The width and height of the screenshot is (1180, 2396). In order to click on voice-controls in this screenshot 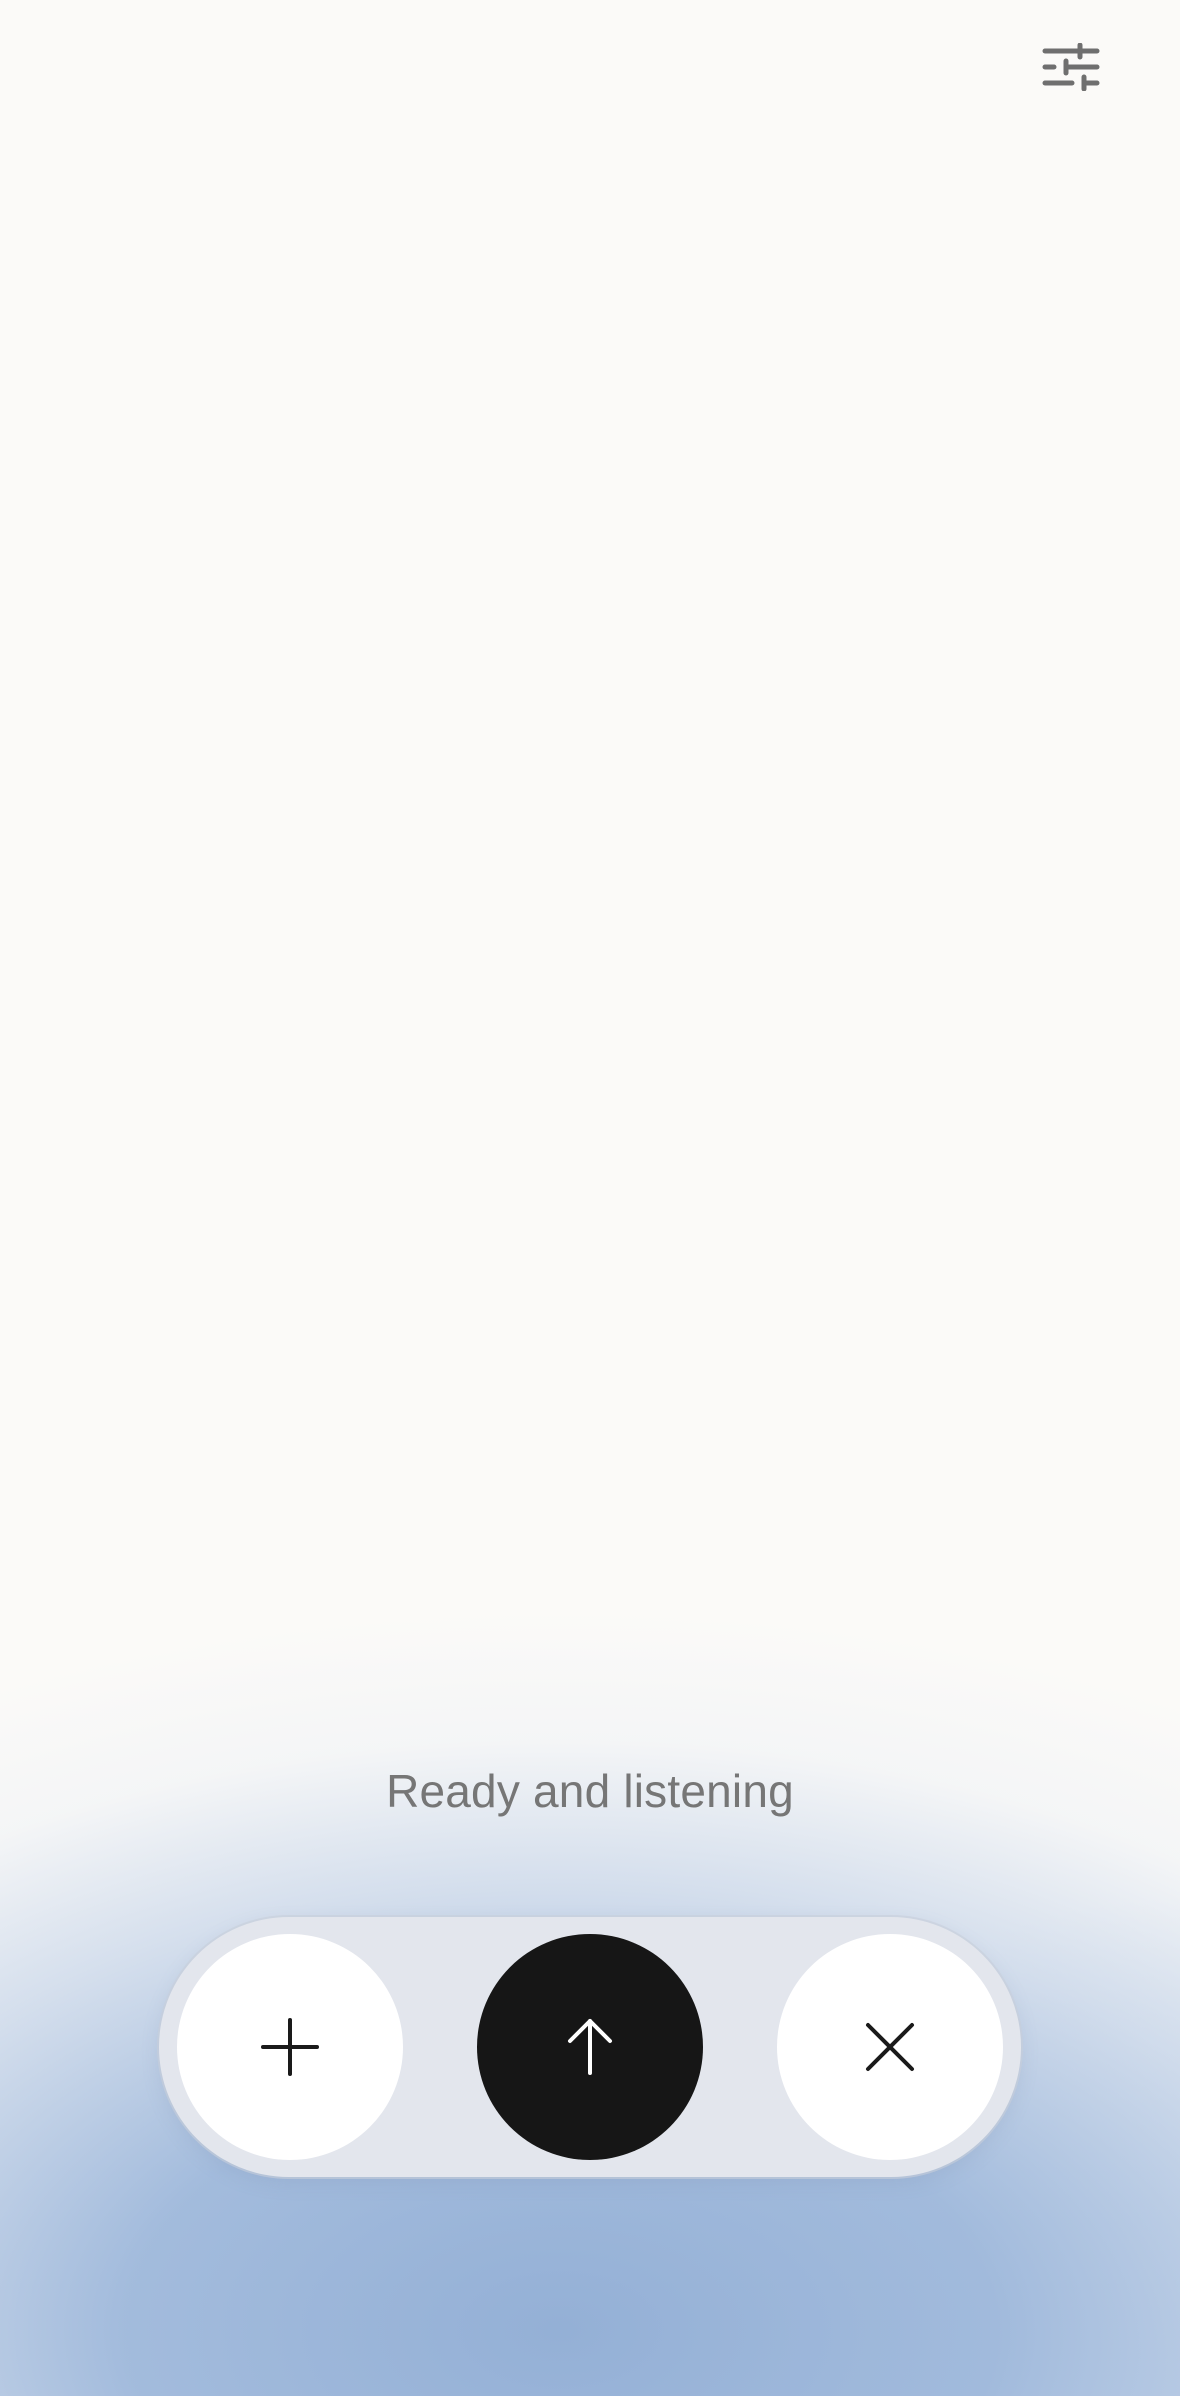, I will do `click(590, 2047)`.